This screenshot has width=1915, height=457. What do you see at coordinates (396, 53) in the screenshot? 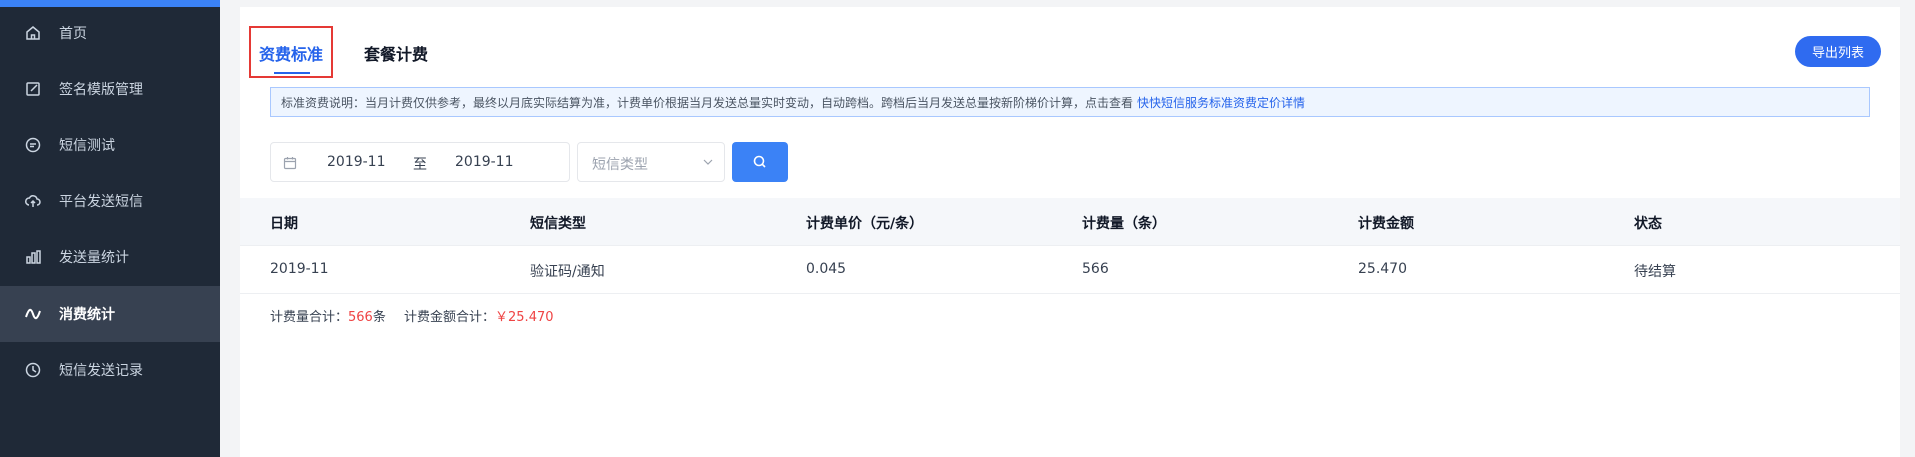
I see `tab-package-billing: 套餐计费` at bounding box center [396, 53].